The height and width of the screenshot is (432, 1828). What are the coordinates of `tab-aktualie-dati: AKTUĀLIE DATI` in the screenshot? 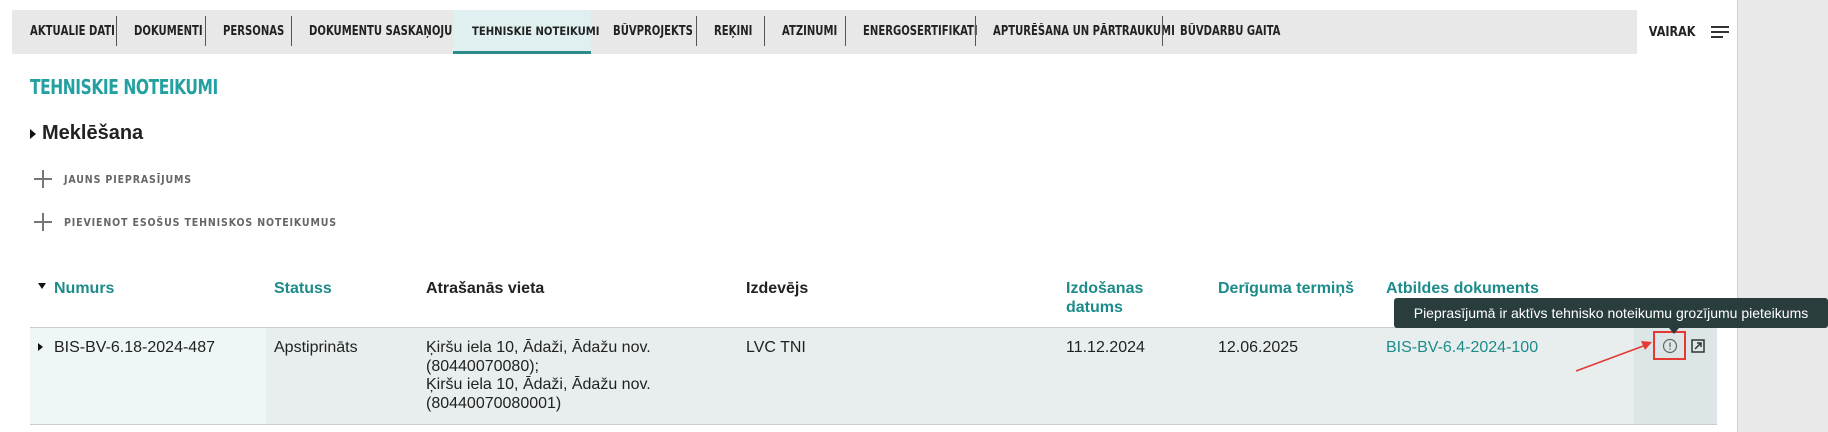 It's located at (72, 32).